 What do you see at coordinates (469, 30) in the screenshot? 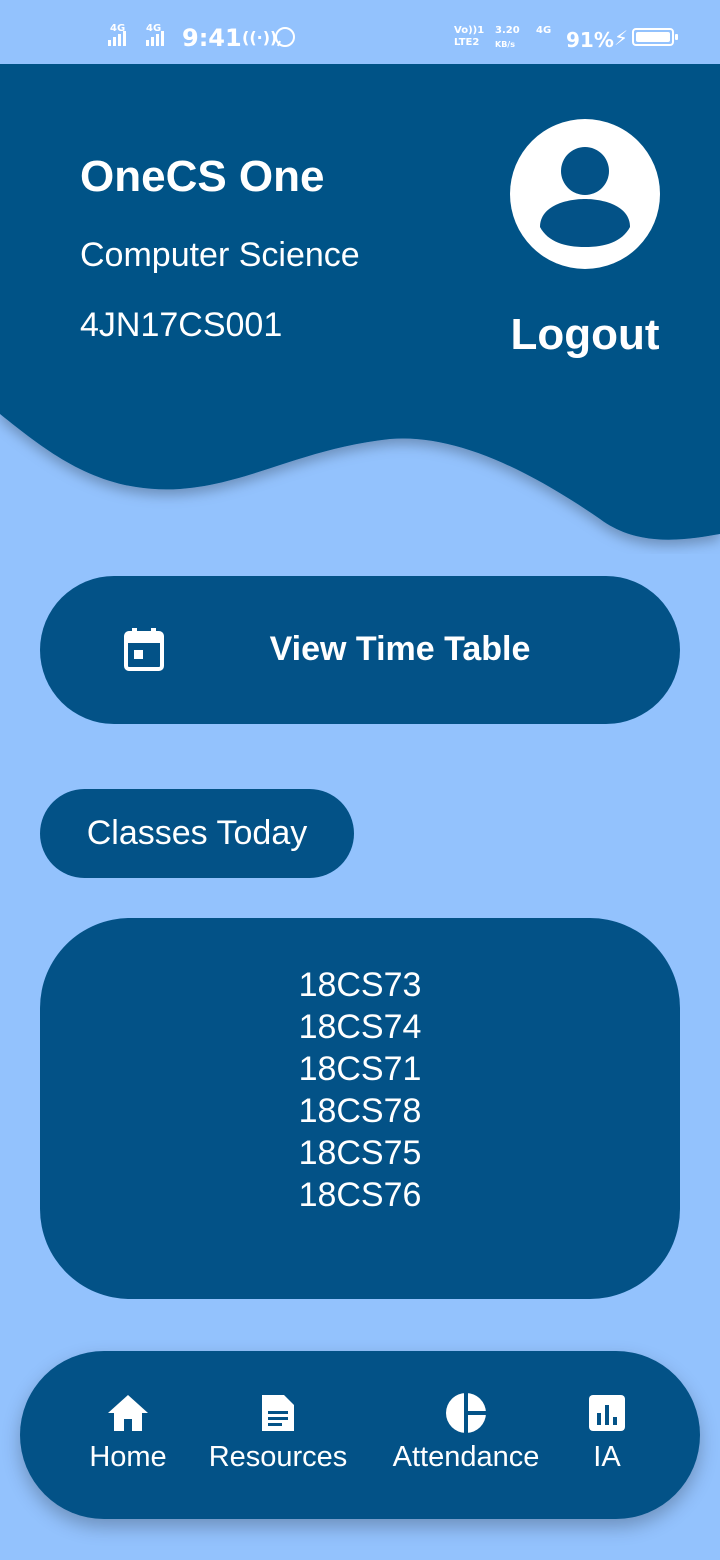
I see `volte-indicator: Vo))1` at bounding box center [469, 30].